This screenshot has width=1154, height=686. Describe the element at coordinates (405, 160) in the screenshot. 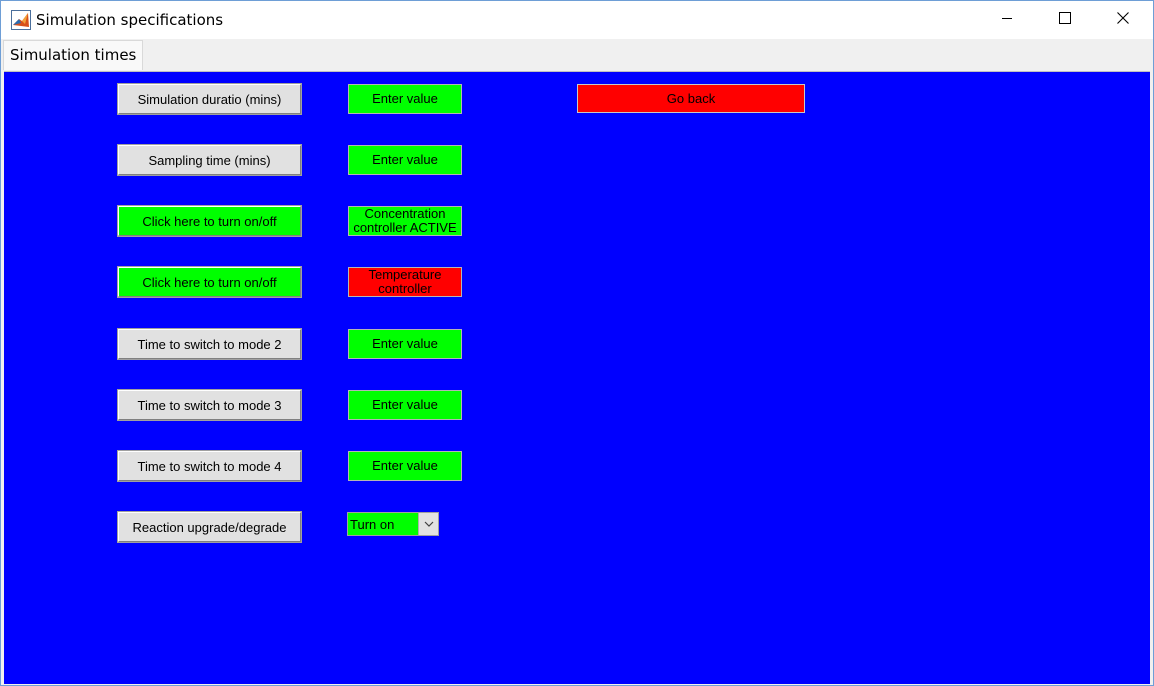

I see `sampling-time-input: Enter value` at that location.